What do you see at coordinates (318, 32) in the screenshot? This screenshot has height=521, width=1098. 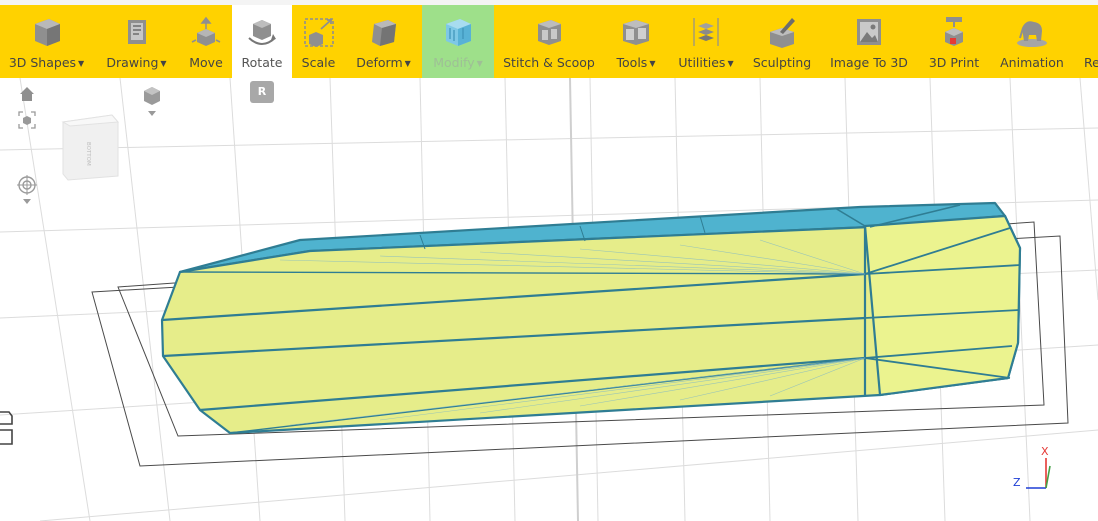 I see `scale-icon` at bounding box center [318, 32].